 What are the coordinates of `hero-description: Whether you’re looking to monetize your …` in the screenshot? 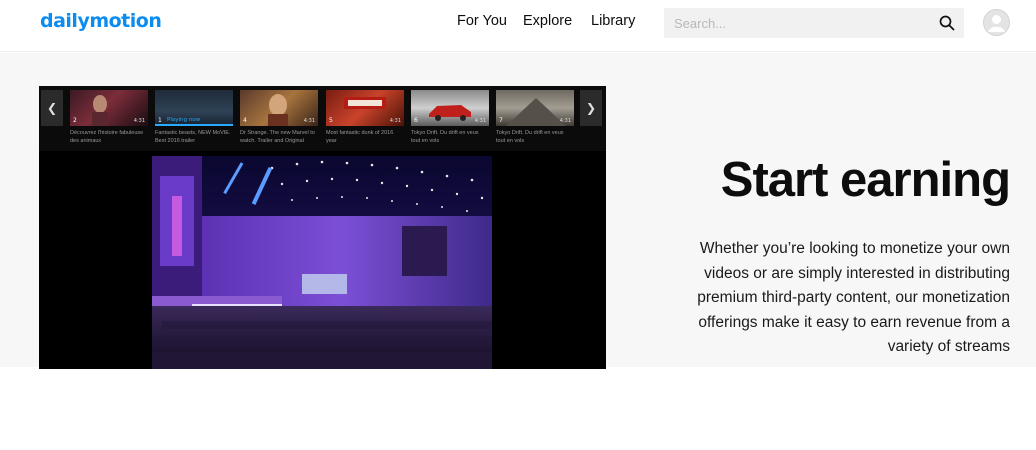 It's located at (853, 297).